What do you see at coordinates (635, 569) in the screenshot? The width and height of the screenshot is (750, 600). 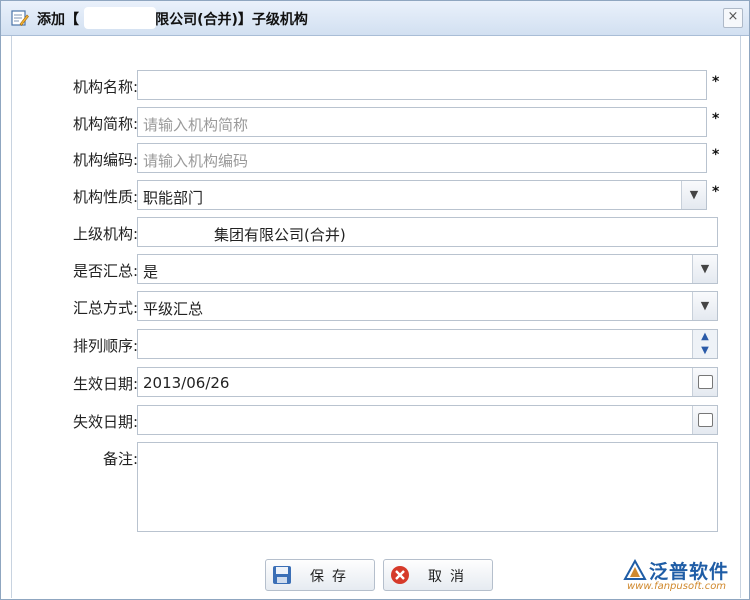 I see `brand-logo-icon` at bounding box center [635, 569].